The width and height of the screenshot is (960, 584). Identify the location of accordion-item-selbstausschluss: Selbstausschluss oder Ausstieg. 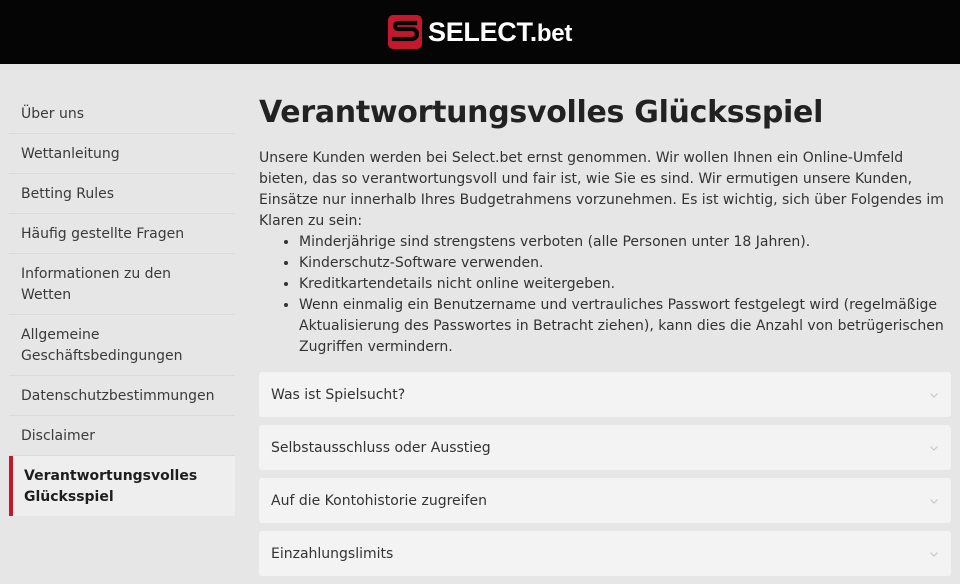
(605, 447).